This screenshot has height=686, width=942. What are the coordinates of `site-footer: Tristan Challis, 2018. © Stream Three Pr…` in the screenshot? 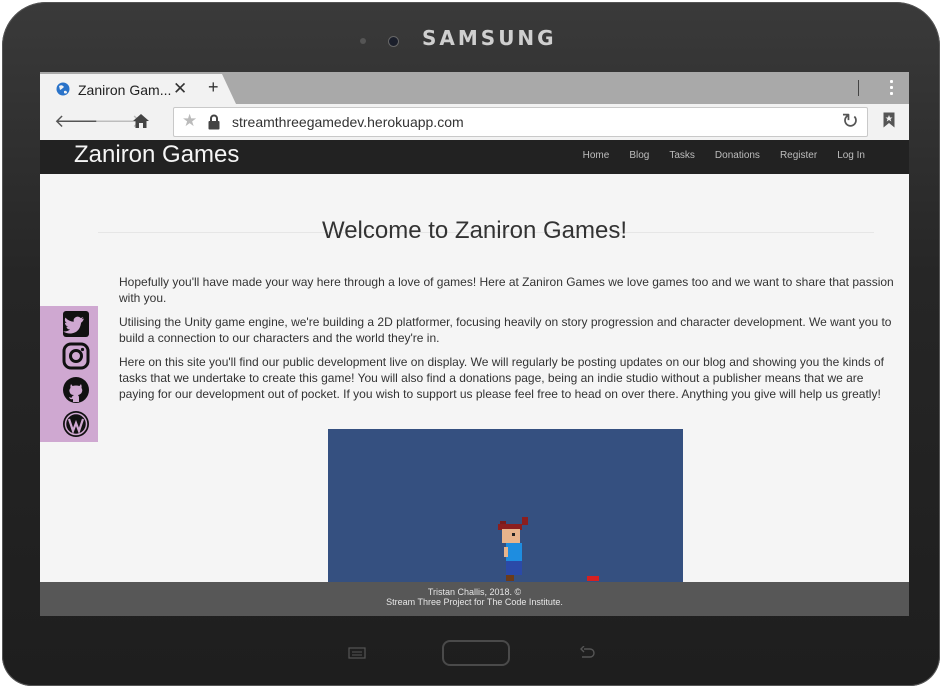 It's located at (474, 599).